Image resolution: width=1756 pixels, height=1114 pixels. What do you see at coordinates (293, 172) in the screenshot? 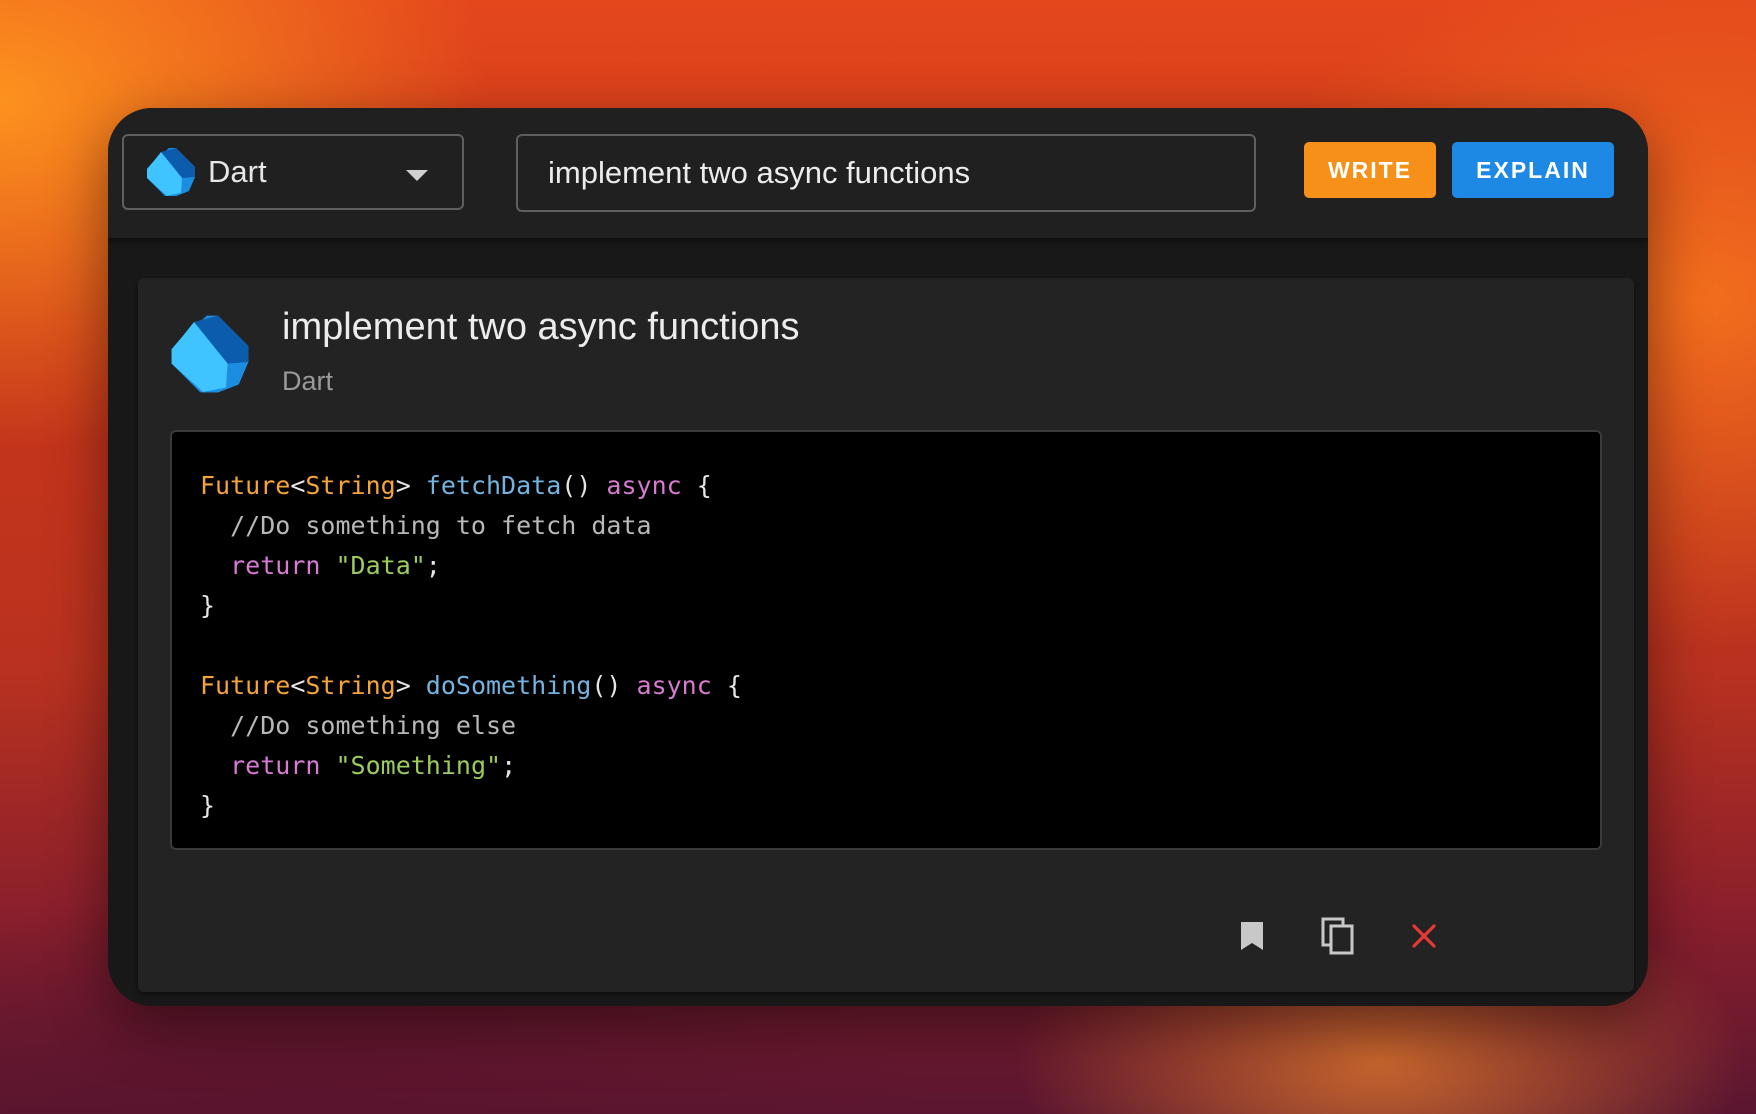
I see `language-select: Dart` at bounding box center [293, 172].